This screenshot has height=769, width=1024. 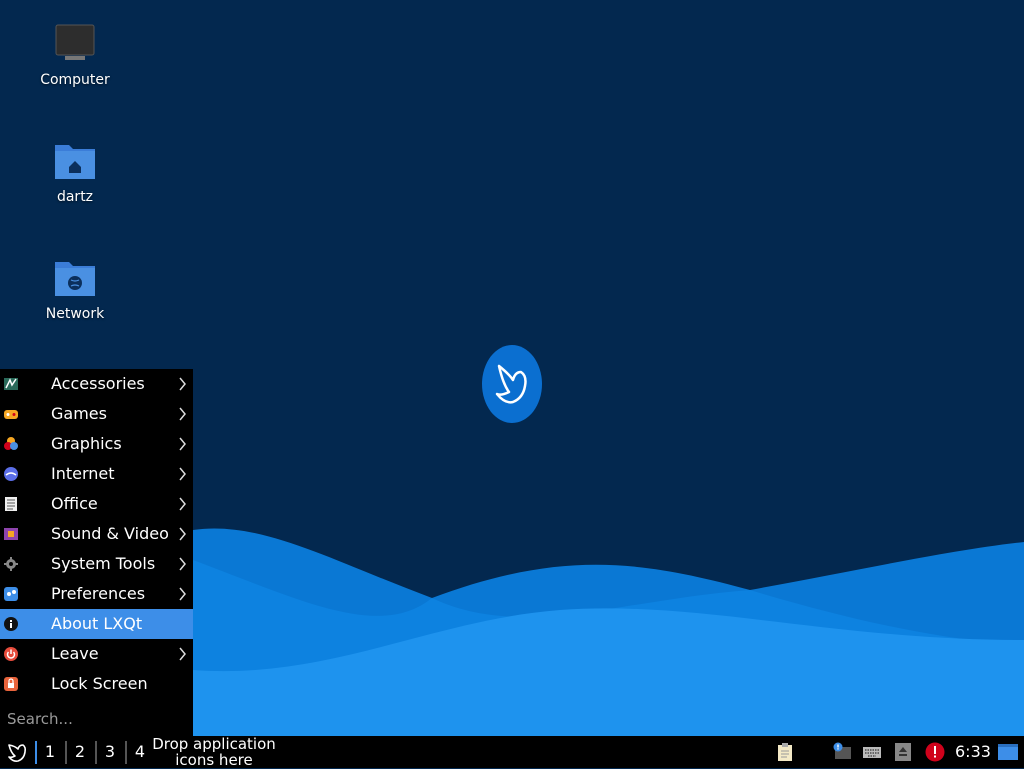 What do you see at coordinates (75, 162) in the screenshot?
I see `home-folder-icon` at bounding box center [75, 162].